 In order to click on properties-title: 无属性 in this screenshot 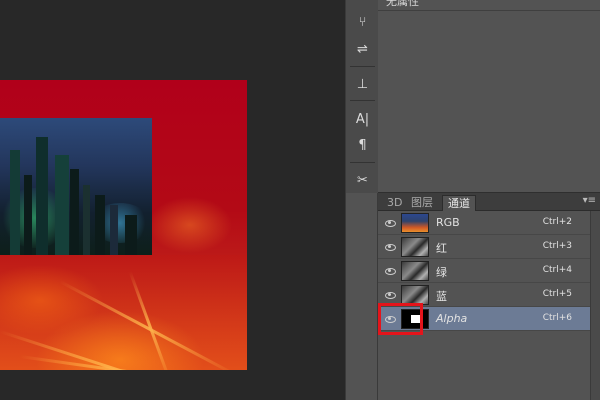, I will do `click(402, 4)`.